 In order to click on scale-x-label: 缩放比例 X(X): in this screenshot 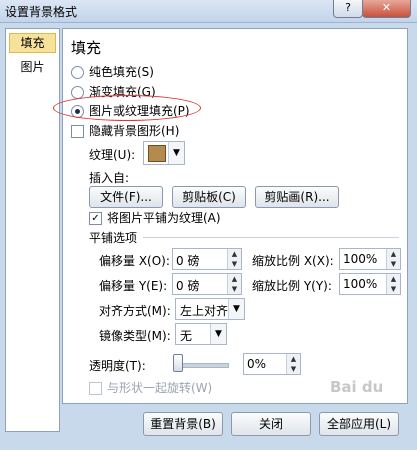, I will do `click(293, 261)`.